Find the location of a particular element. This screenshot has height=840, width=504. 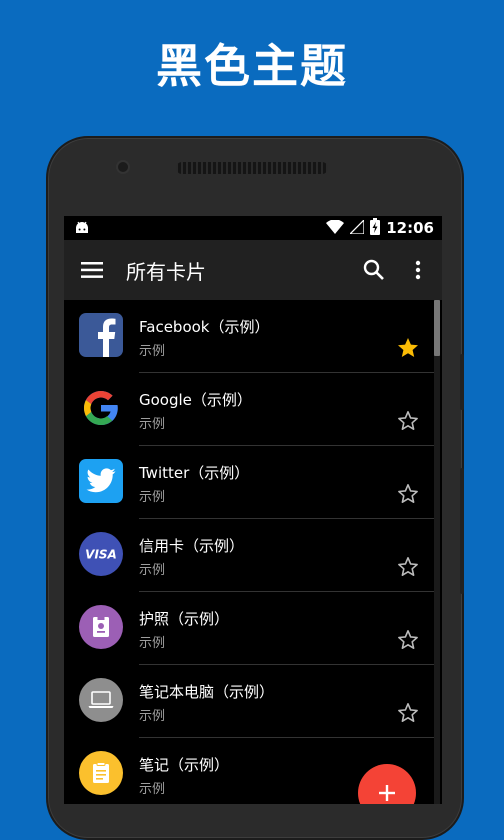

list-item: Twitter（示例） 示例 is located at coordinates (249, 482).